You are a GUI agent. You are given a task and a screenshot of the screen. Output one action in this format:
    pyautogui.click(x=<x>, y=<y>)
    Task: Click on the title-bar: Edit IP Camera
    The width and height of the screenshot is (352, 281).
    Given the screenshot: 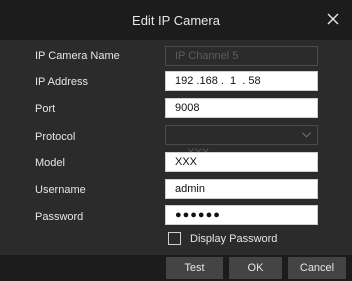 What is the action you would take?
    pyautogui.click(x=176, y=20)
    